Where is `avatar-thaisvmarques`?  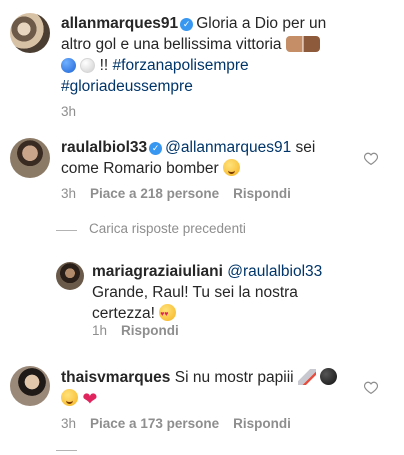
avatar-thaisvmarques is located at coordinates (30, 386).